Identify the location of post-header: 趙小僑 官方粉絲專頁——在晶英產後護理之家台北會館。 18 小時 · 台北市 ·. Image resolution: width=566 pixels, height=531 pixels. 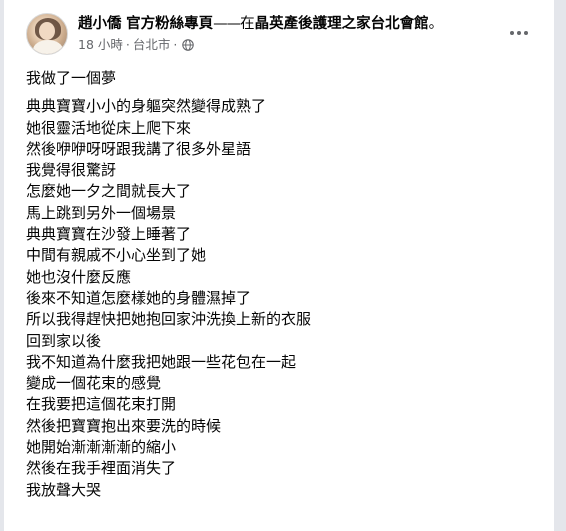
(285, 35).